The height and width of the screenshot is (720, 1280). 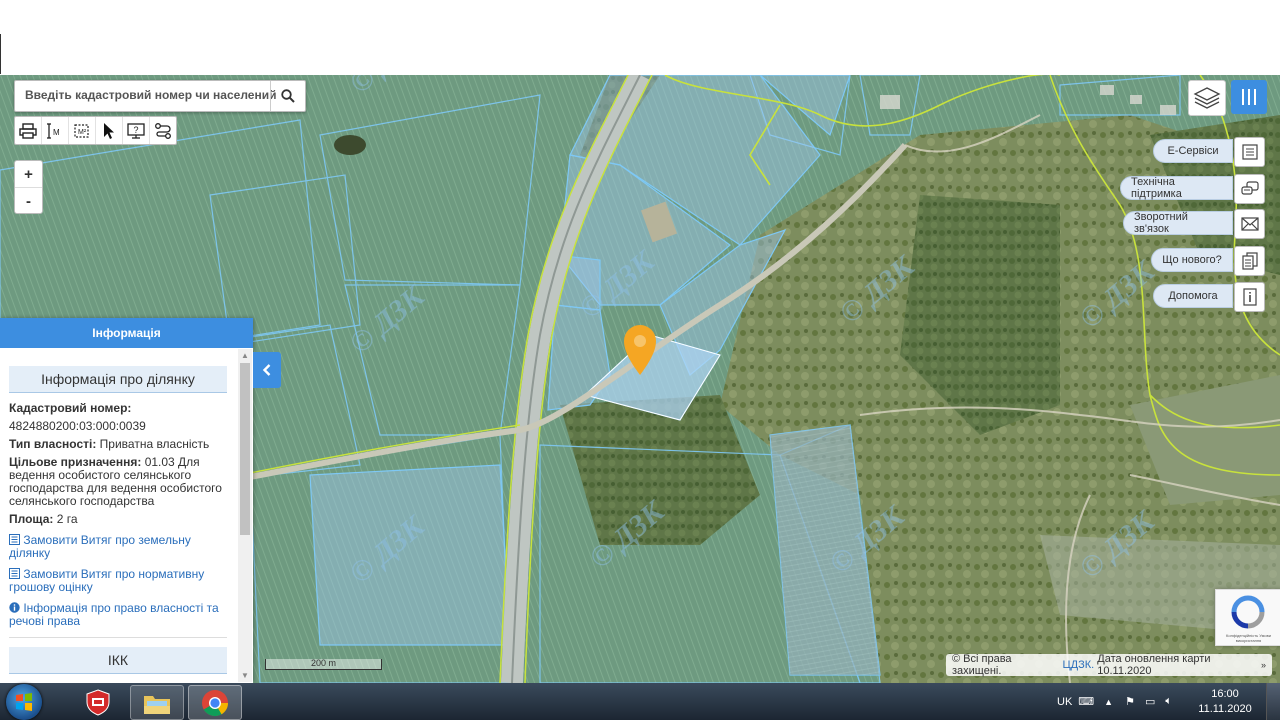 I want to click on show-desktop-button, so click(x=1273, y=701).